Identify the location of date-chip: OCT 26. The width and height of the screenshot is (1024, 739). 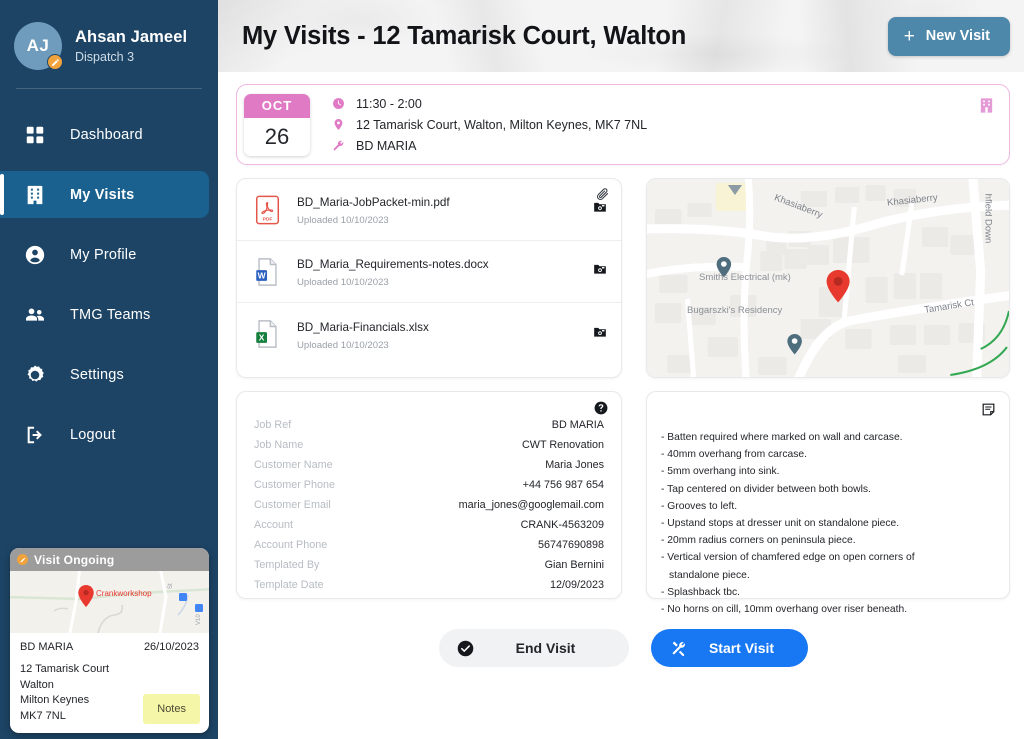
(277, 124).